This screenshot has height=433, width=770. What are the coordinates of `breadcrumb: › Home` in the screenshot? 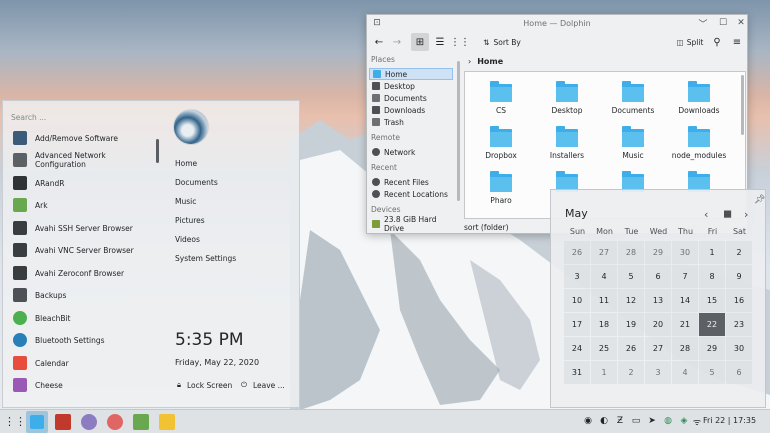 It's located at (483, 61).